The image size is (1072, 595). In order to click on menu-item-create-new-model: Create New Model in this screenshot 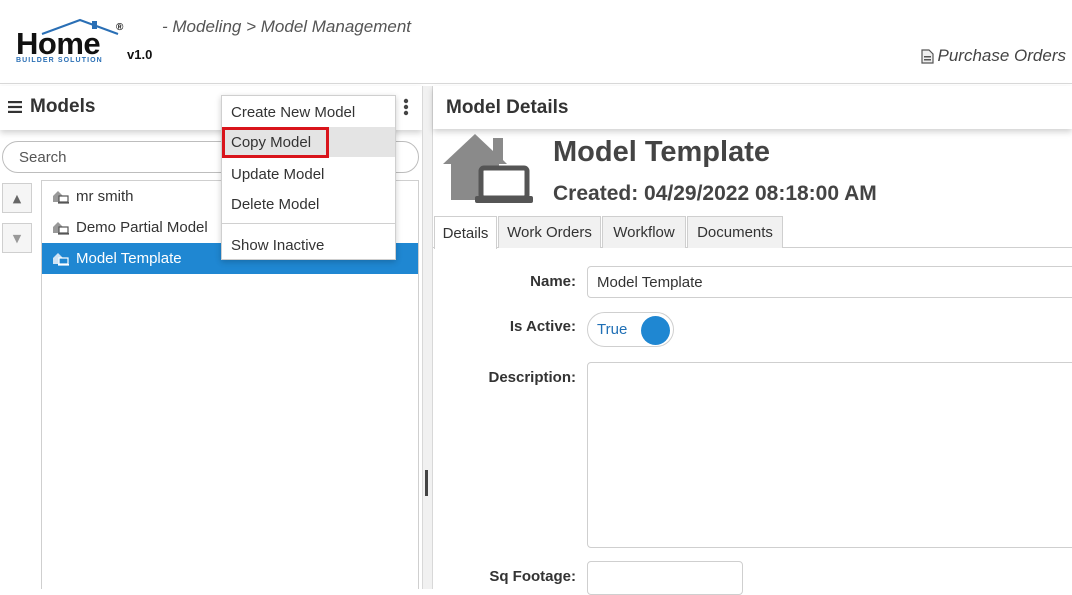, I will do `click(308, 112)`.